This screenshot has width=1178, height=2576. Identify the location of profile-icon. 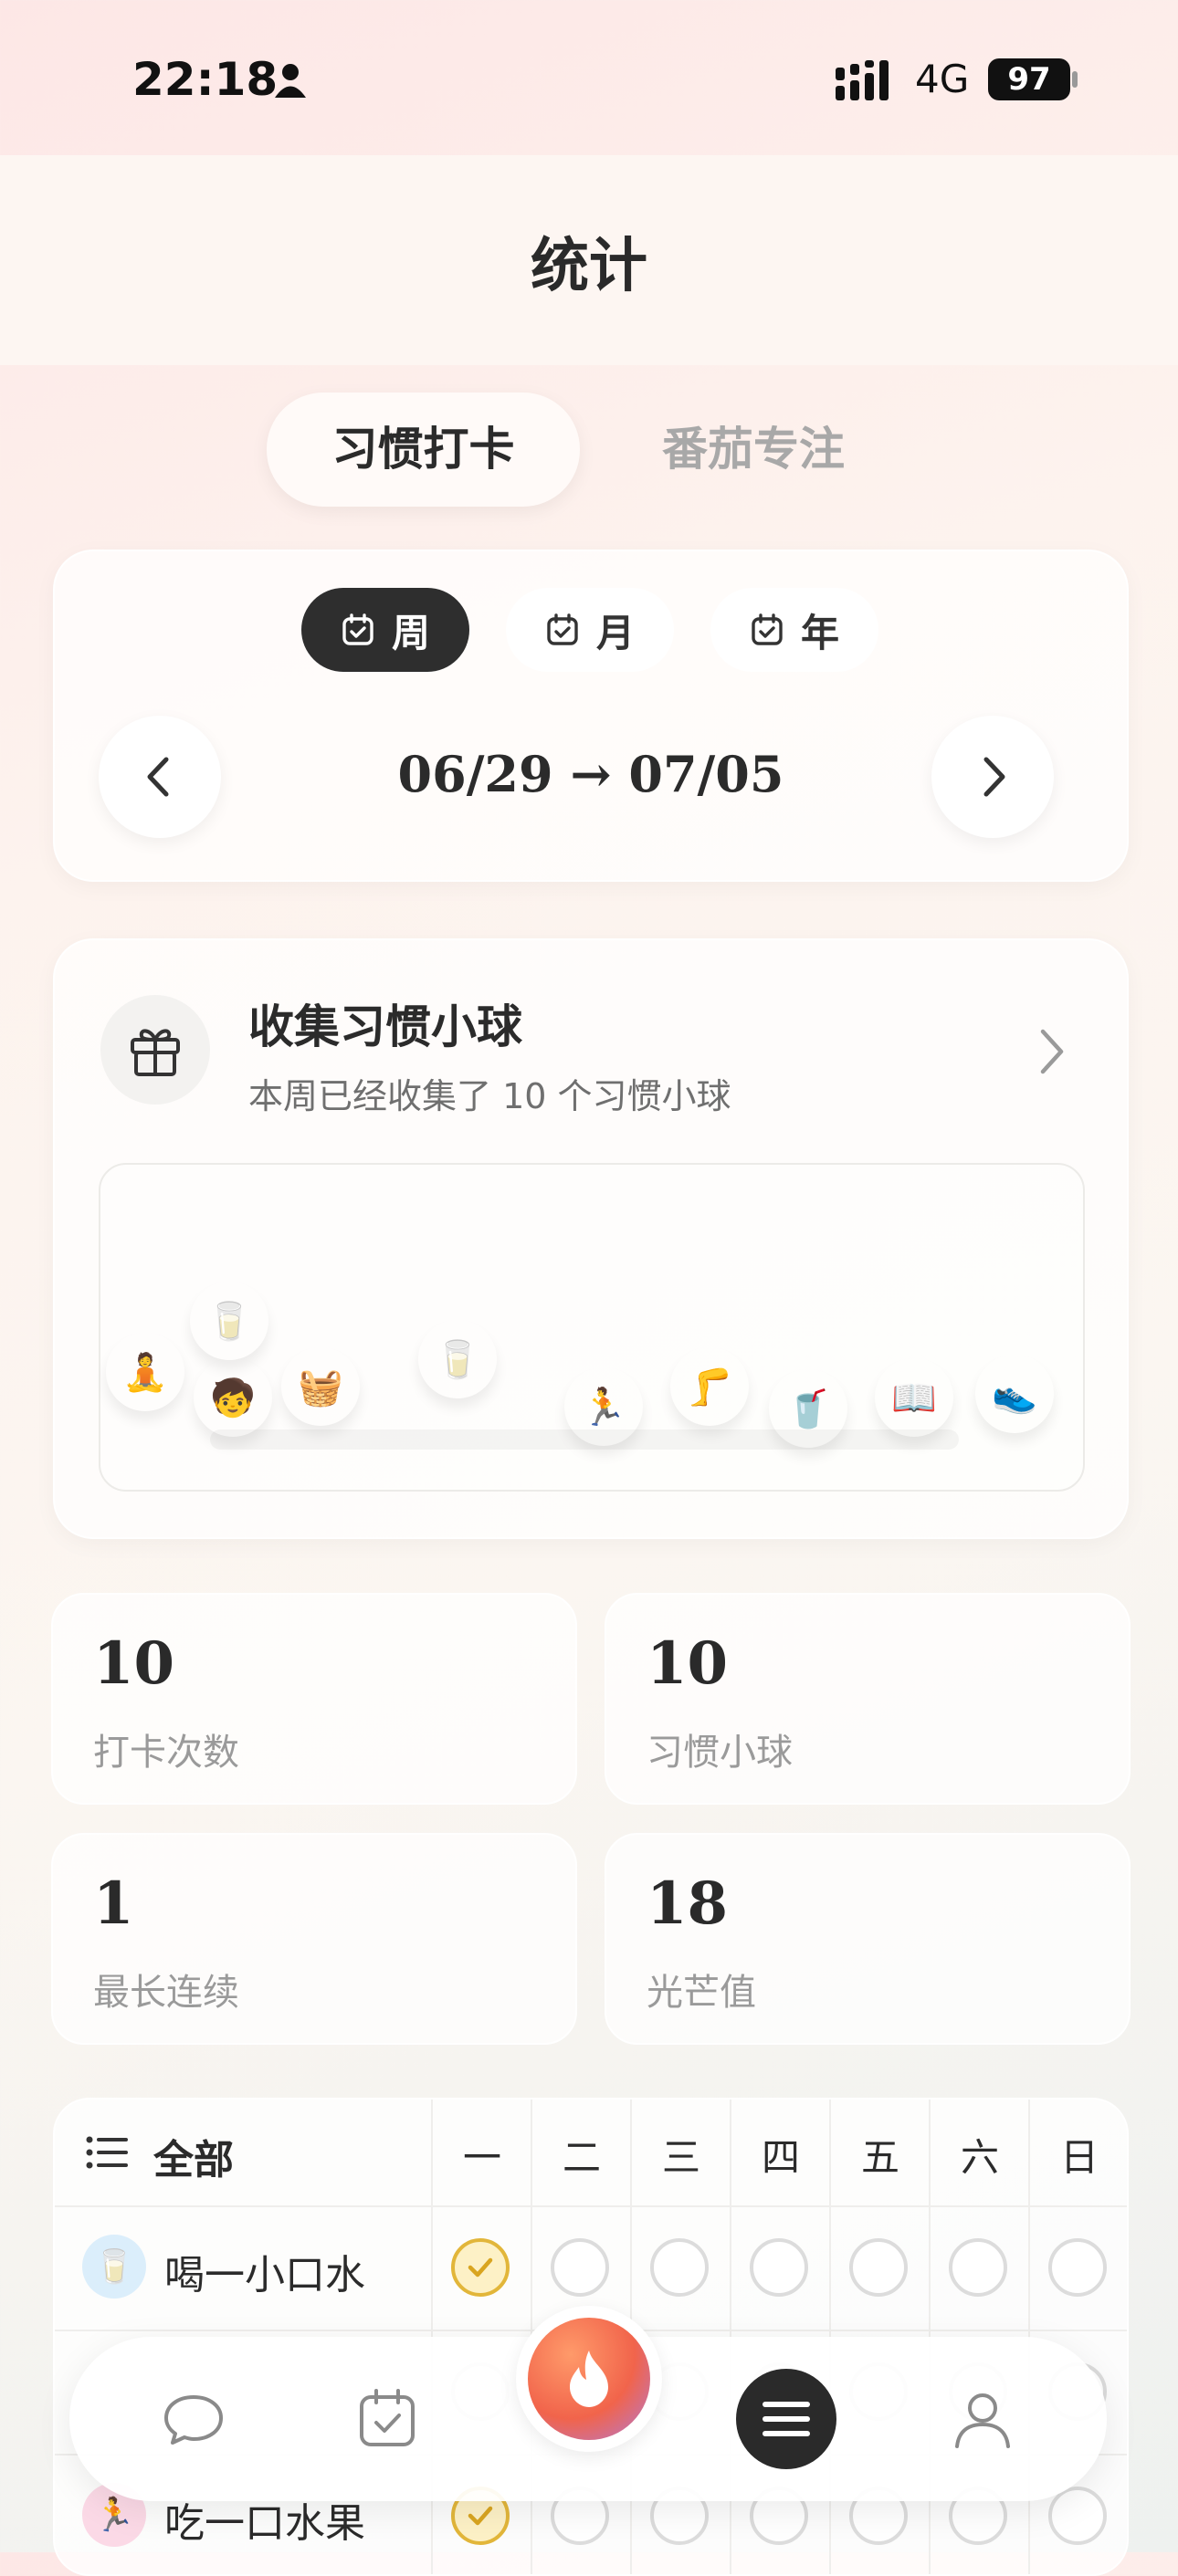
(983, 2419).